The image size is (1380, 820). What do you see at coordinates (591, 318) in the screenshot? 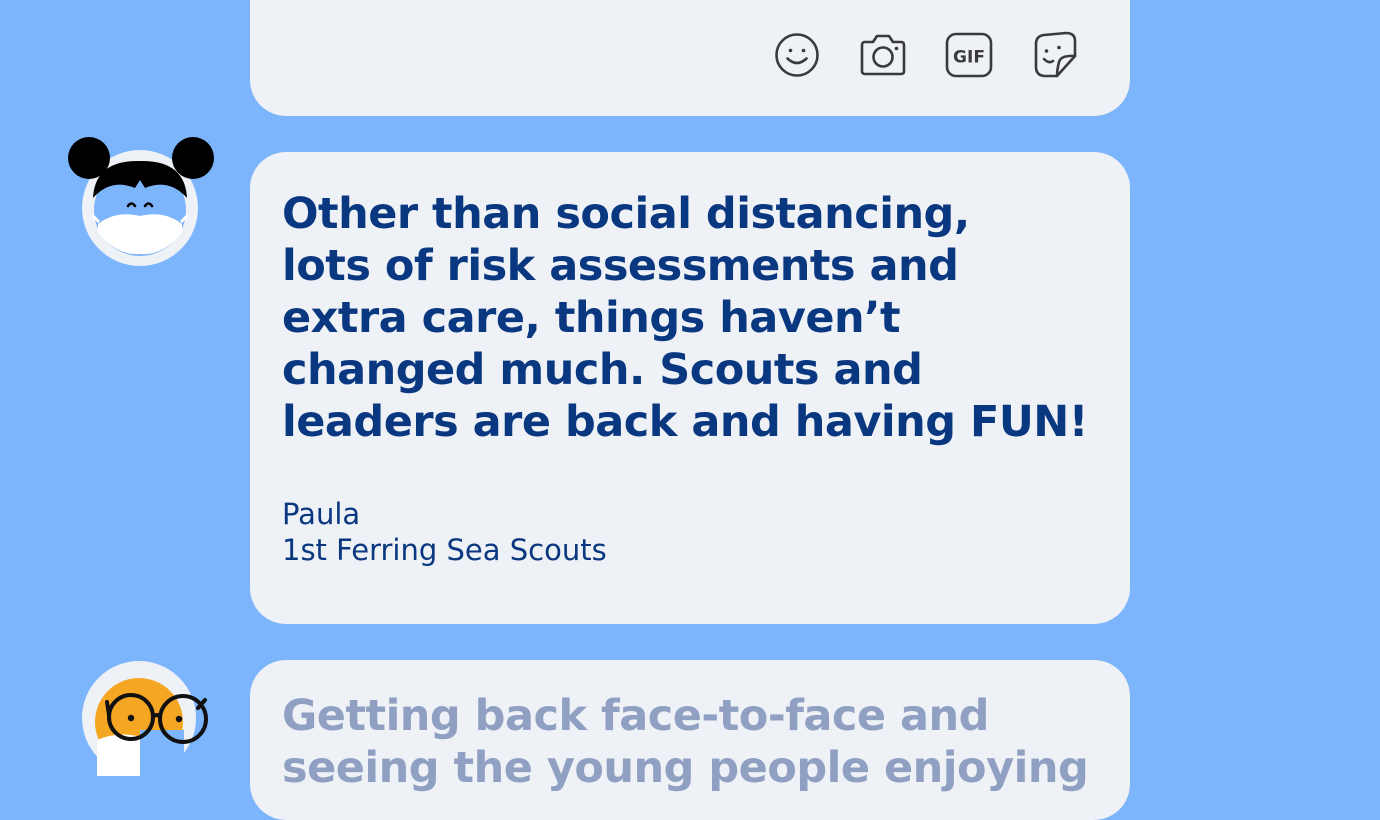
I see `quote-line: extra care, things haven’t` at bounding box center [591, 318].